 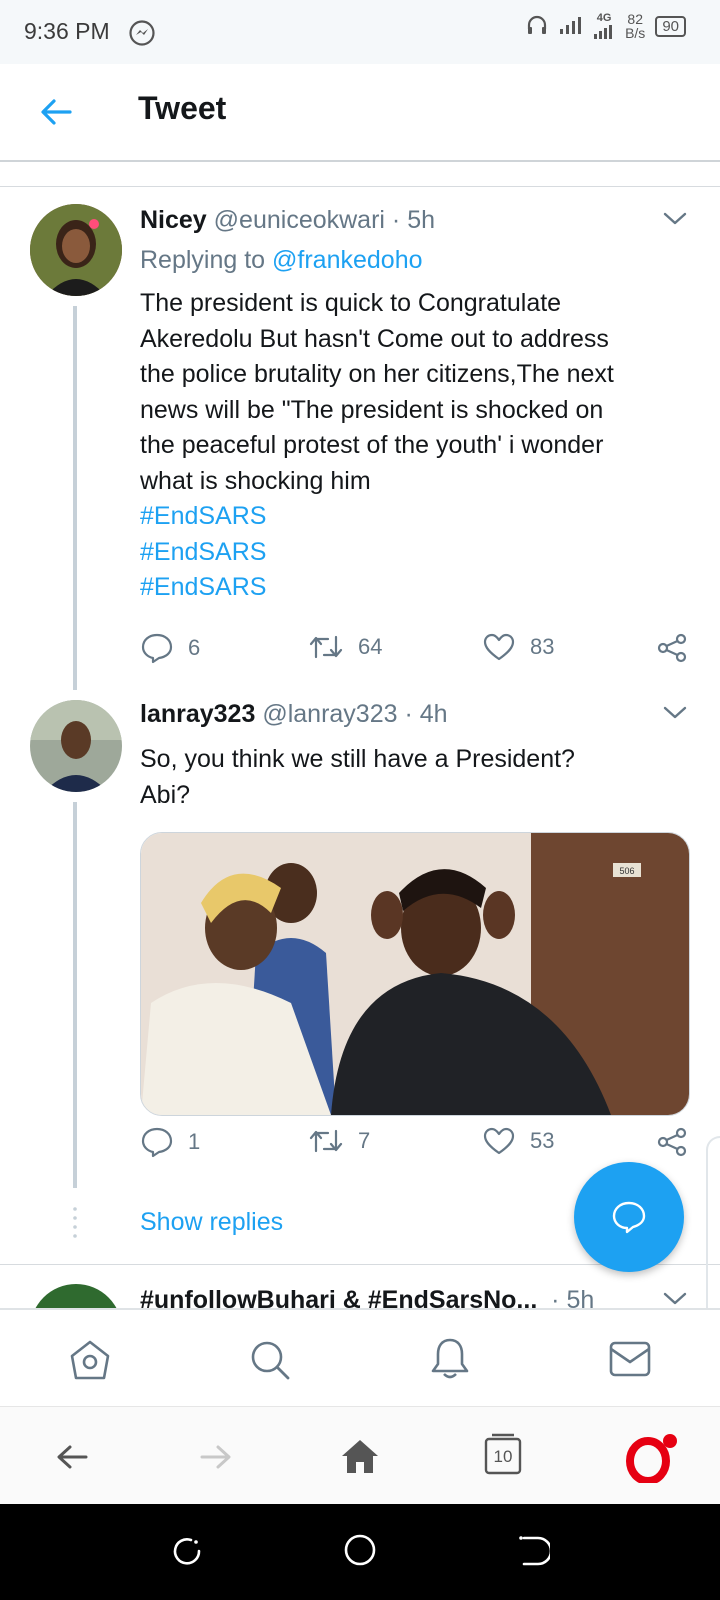 What do you see at coordinates (360, 186) in the screenshot?
I see `divider` at bounding box center [360, 186].